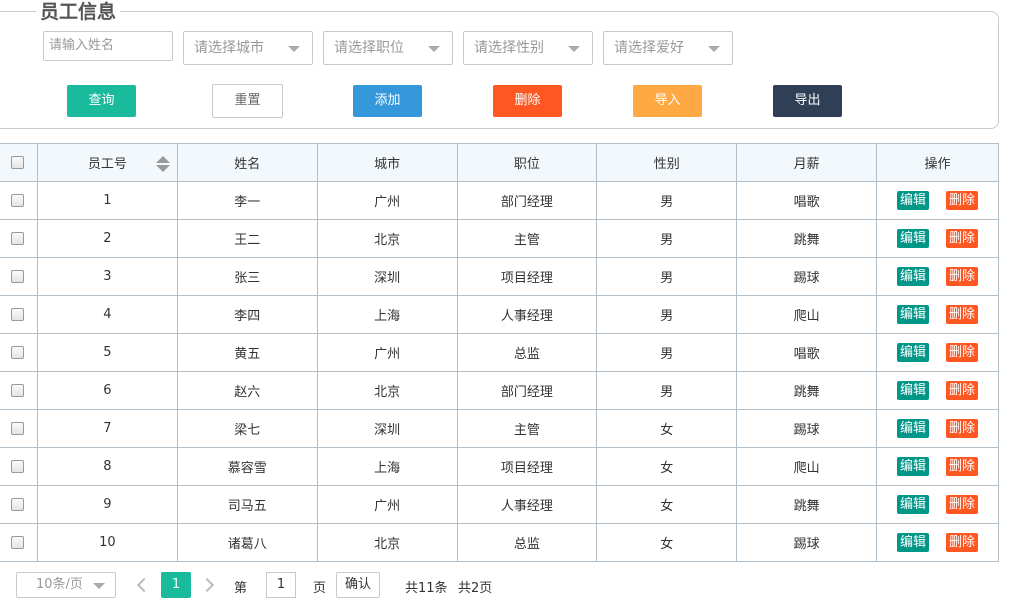  I want to click on cell-name: 诸葛八, so click(247, 542).